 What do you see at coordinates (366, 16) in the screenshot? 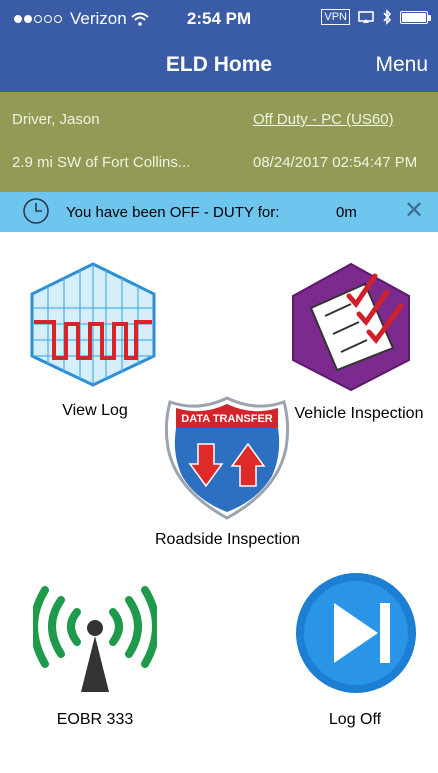
I see `screen-mirror-icon` at bounding box center [366, 16].